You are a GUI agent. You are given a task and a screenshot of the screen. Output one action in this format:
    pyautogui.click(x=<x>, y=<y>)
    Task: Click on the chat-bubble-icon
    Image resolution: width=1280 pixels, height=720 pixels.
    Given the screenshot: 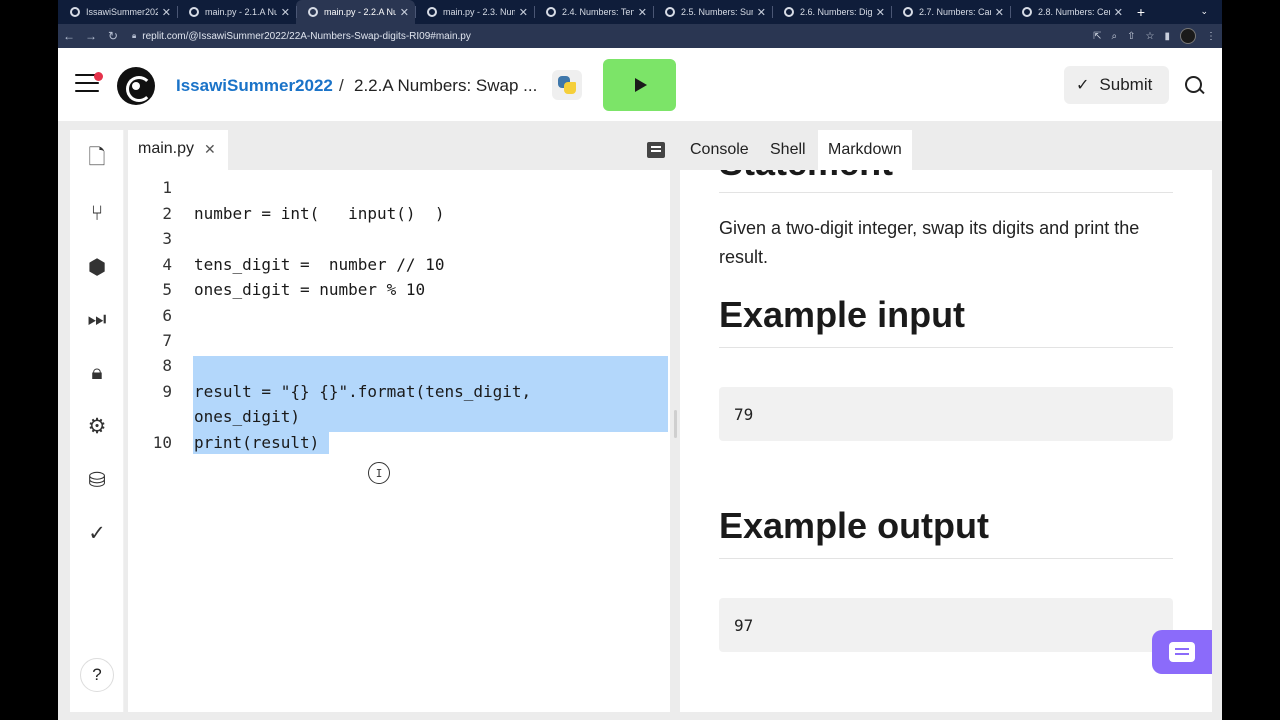 What is the action you would take?
    pyautogui.click(x=1182, y=652)
    